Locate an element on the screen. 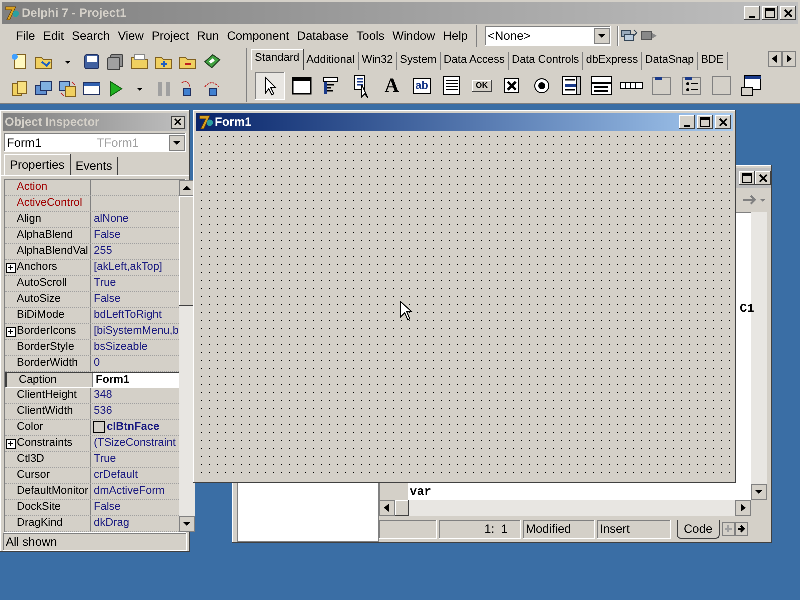 Image resolution: width=800 pixels, height=600 pixels. property-value: 348 is located at coordinates (102, 395).